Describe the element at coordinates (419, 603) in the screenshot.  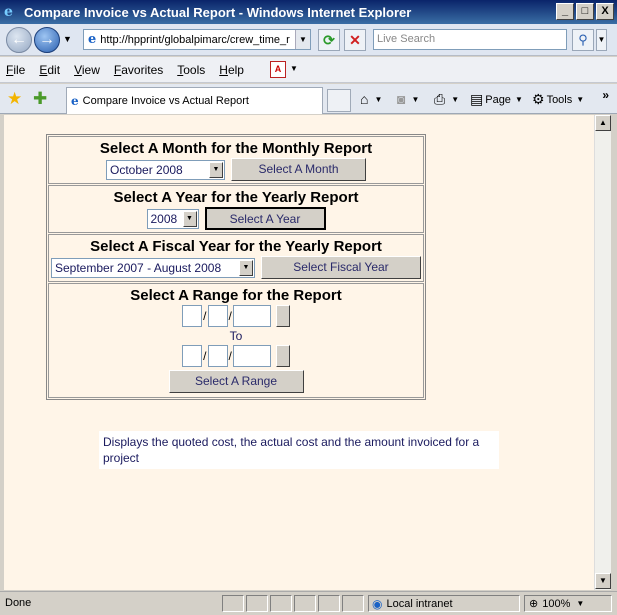
I see `security-zone-label: Local intranet` at that location.